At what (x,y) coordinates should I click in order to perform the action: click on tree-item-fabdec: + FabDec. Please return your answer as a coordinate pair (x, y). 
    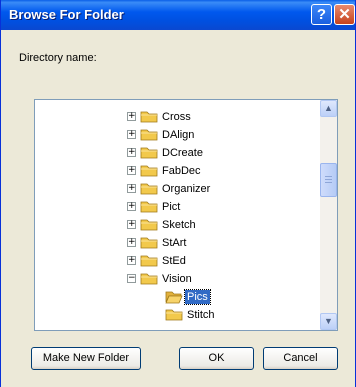
    Looking at the image, I should click on (175, 171).